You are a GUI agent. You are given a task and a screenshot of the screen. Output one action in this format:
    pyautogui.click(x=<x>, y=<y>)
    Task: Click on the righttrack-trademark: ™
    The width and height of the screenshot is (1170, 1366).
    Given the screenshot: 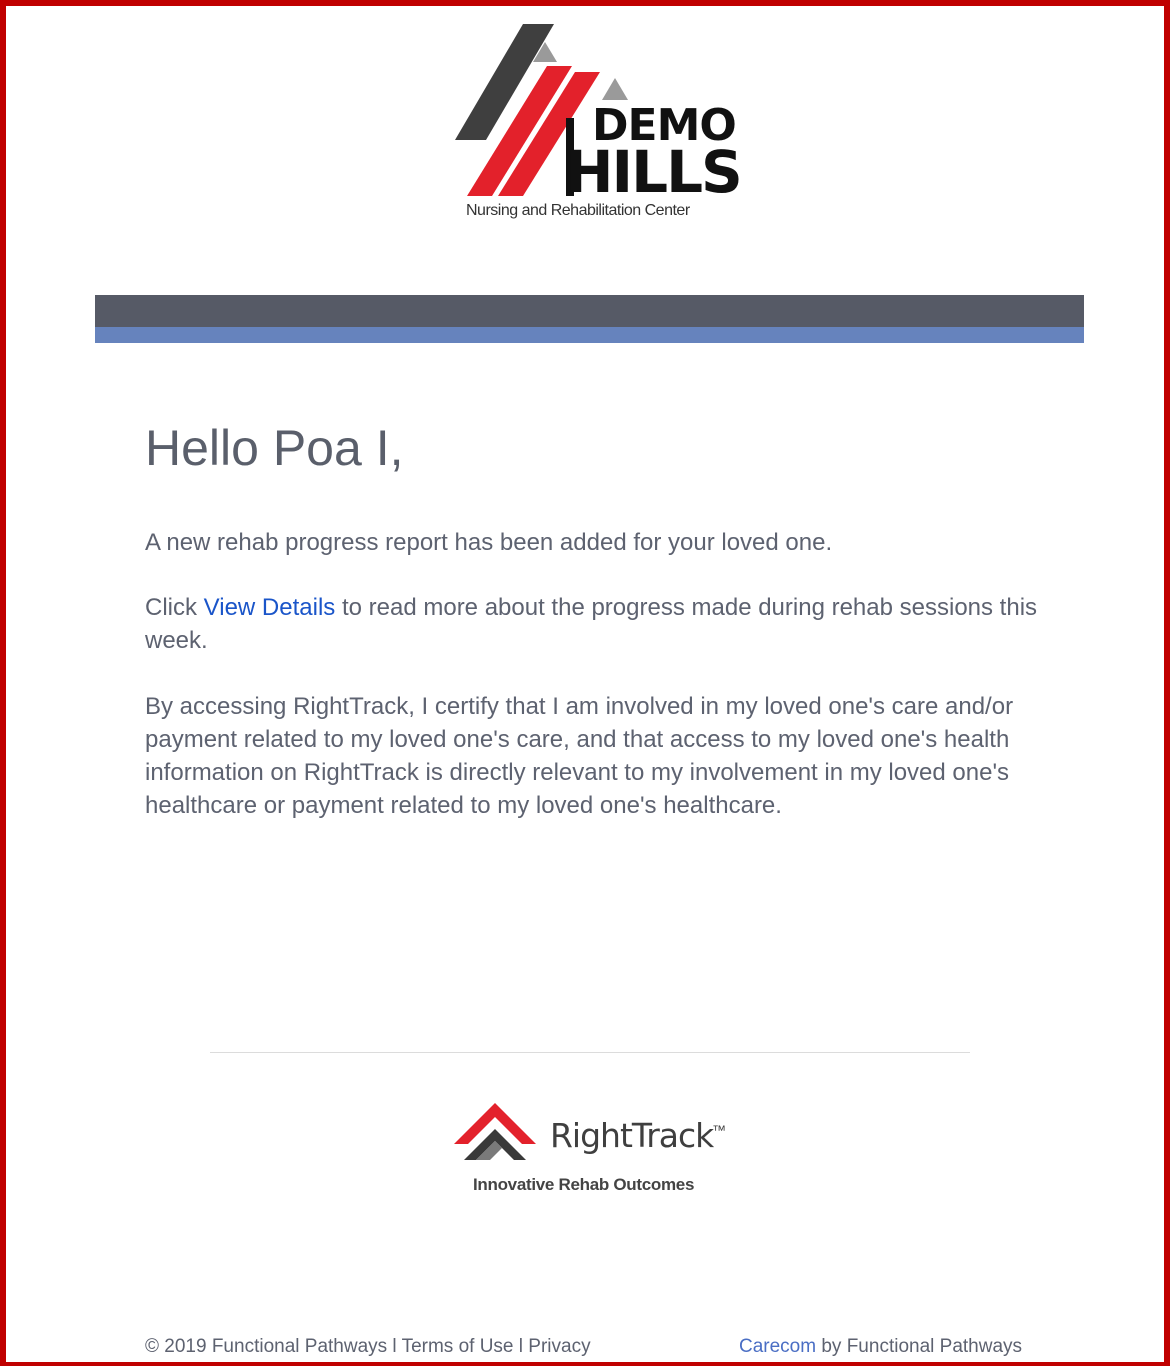 What is the action you would take?
    pyautogui.click(x=719, y=1130)
    